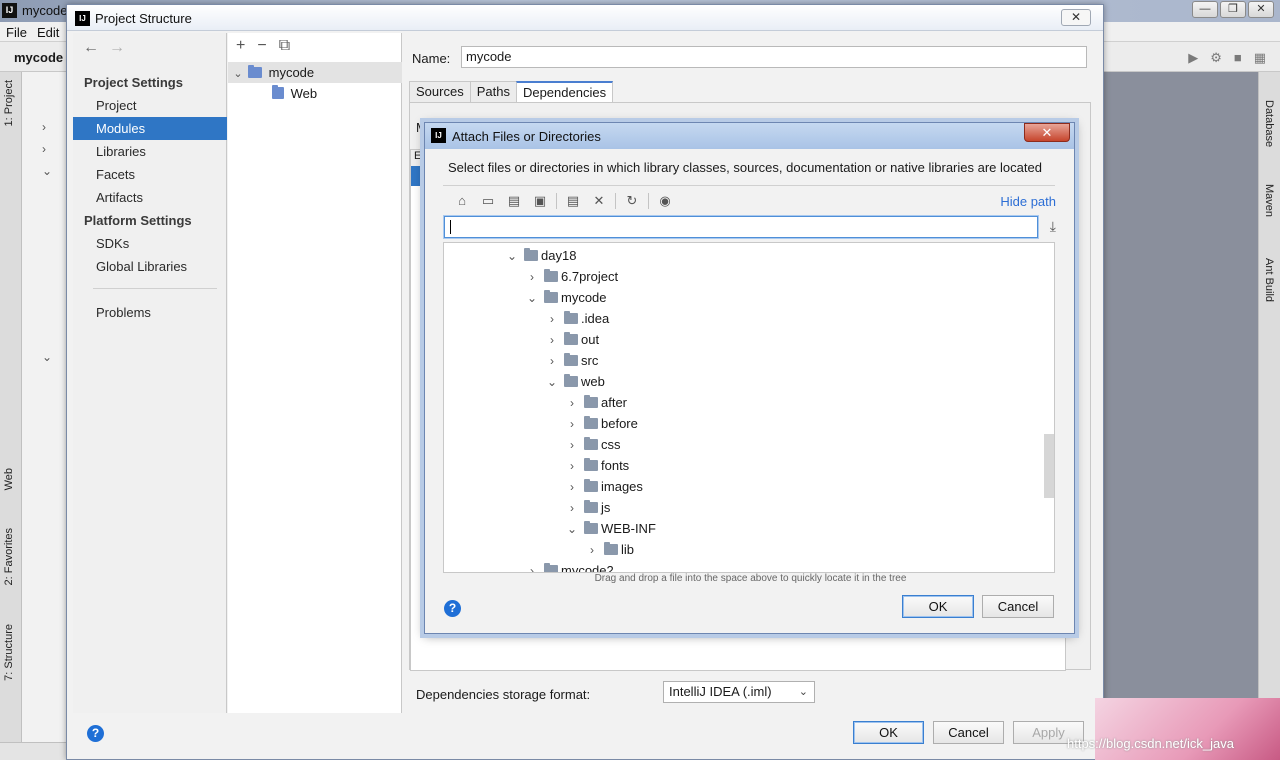  I want to click on intellij-logo-icon: IJ, so click(9, 10).